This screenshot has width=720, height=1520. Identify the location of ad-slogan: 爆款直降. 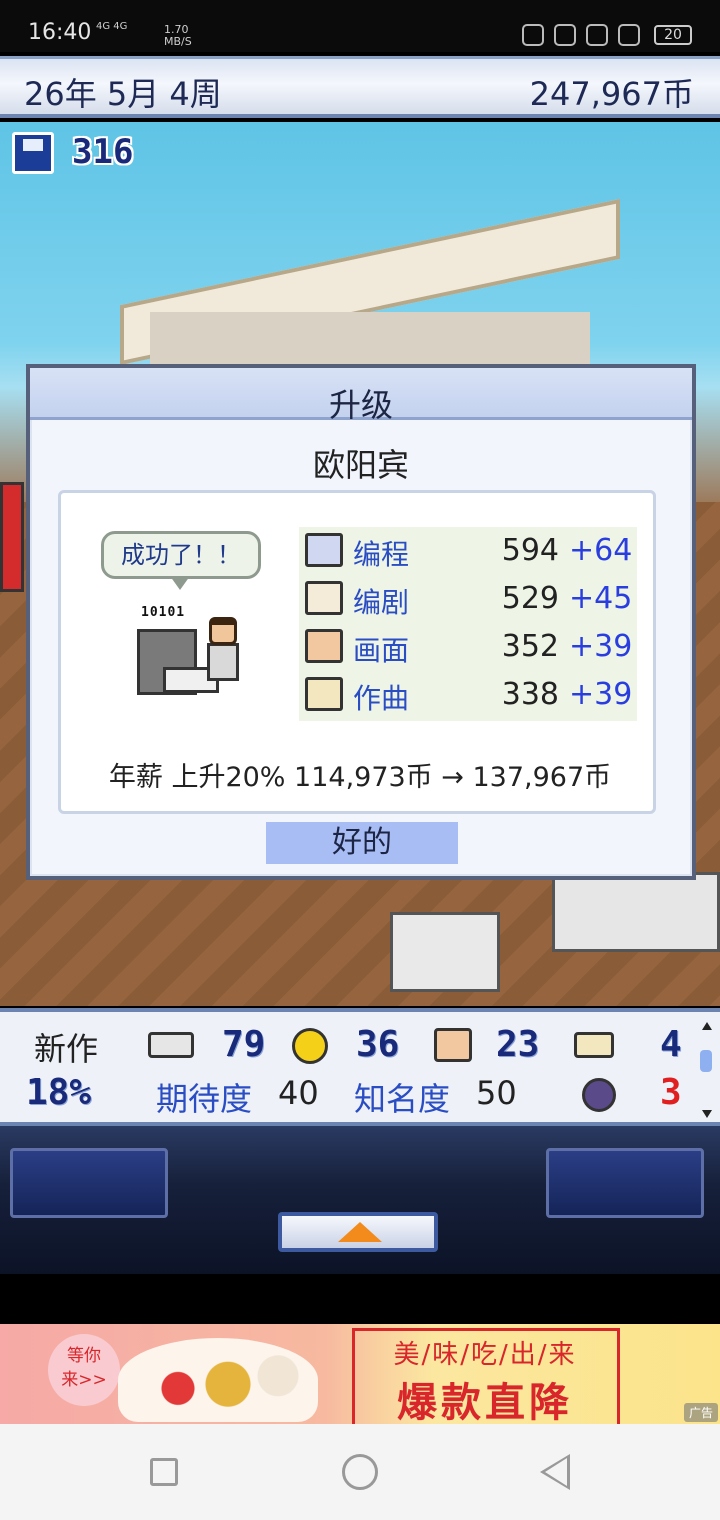
(485, 1402).